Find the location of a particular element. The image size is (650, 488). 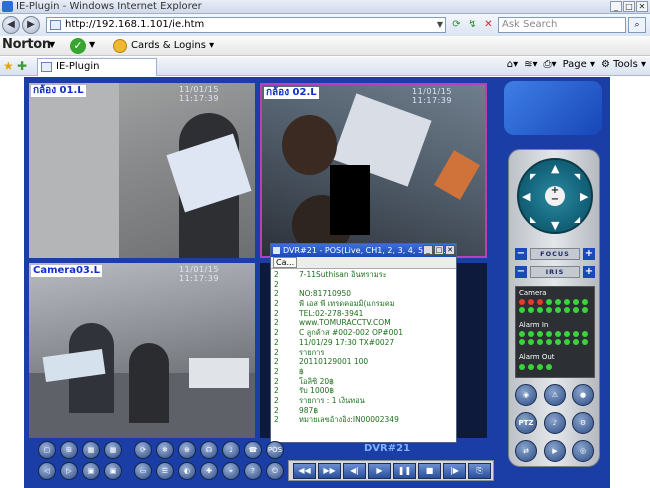

freeze-button: ❄ is located at coordinates (165, 450).